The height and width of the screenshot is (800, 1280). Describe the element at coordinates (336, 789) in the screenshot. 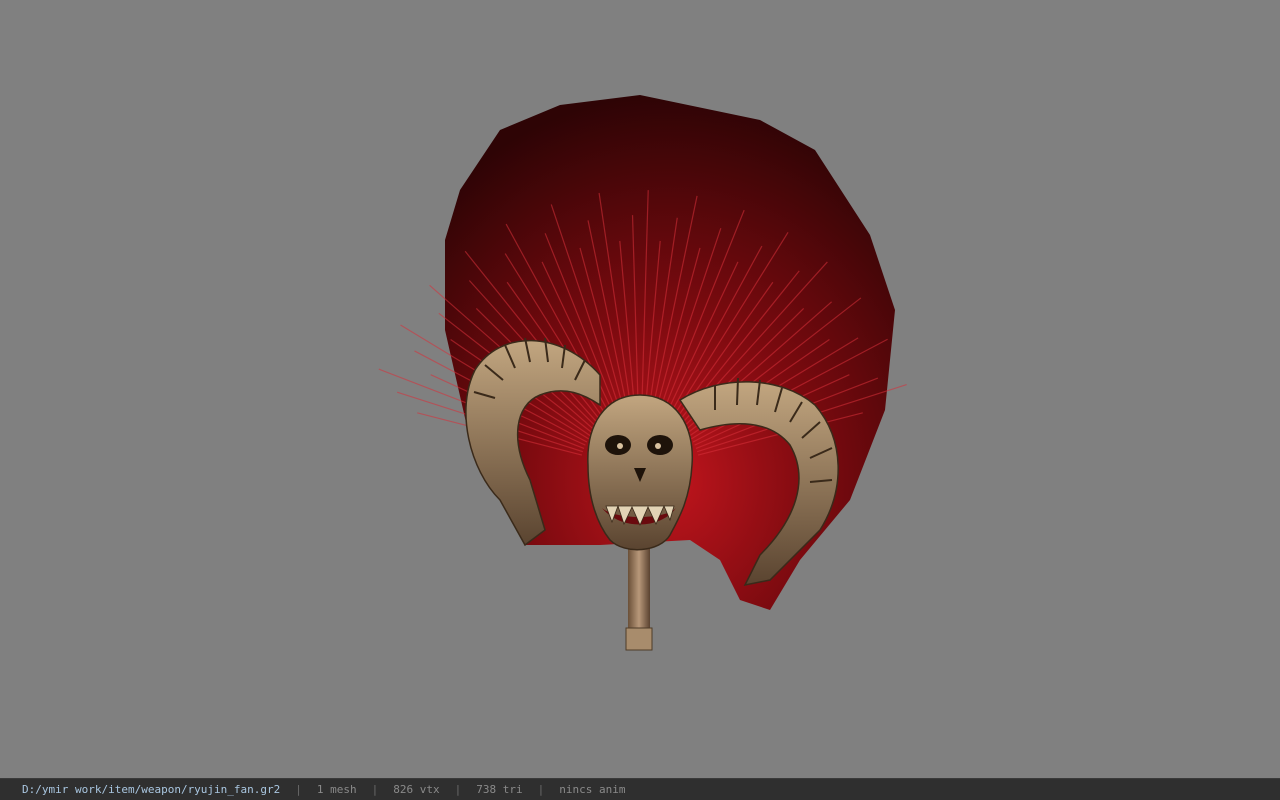

I see `mesh-count: 1 mesh` at that location.